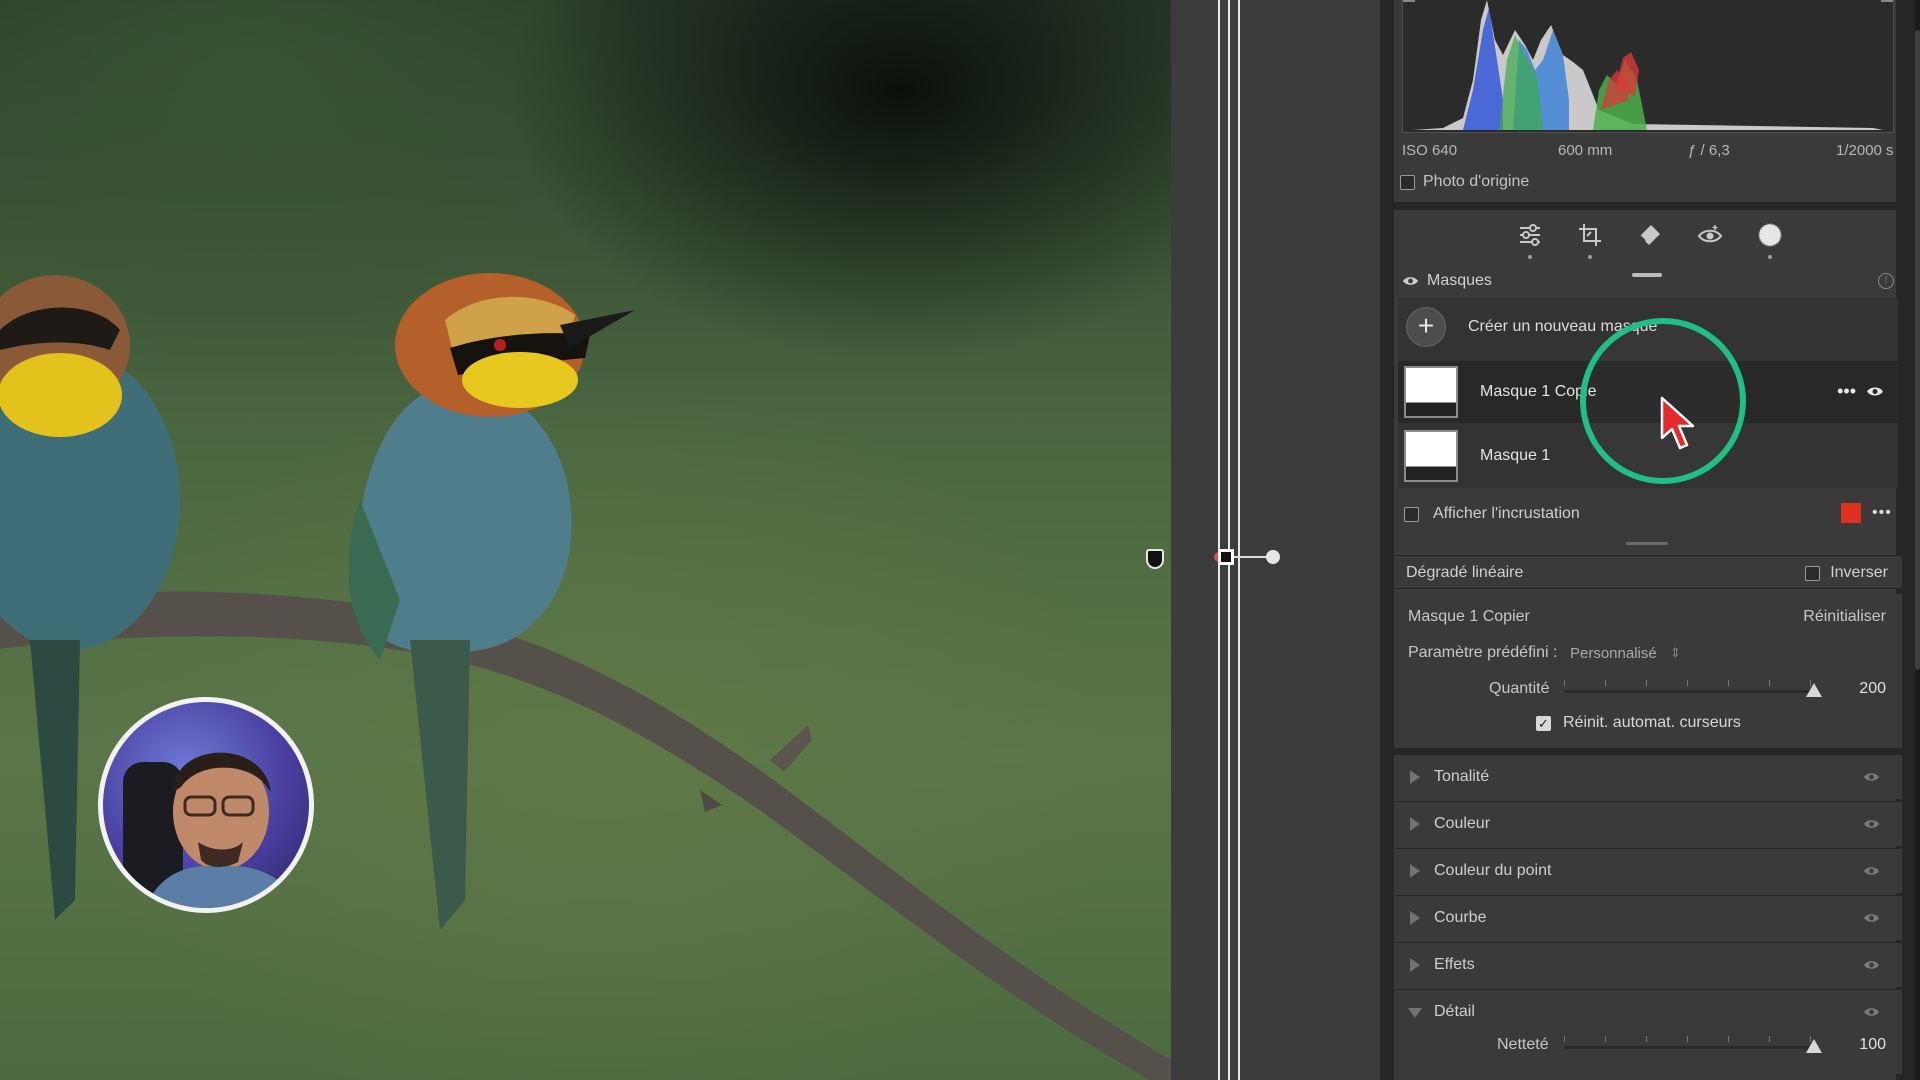 This screenshot has height=1080, width=1920. I want to click on more-options-icon: •••, so click(1846, 391).